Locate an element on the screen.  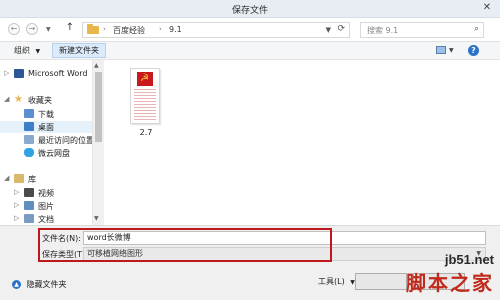
recent-locations-dropdown: ▼ is located at coordinates (48, 29).